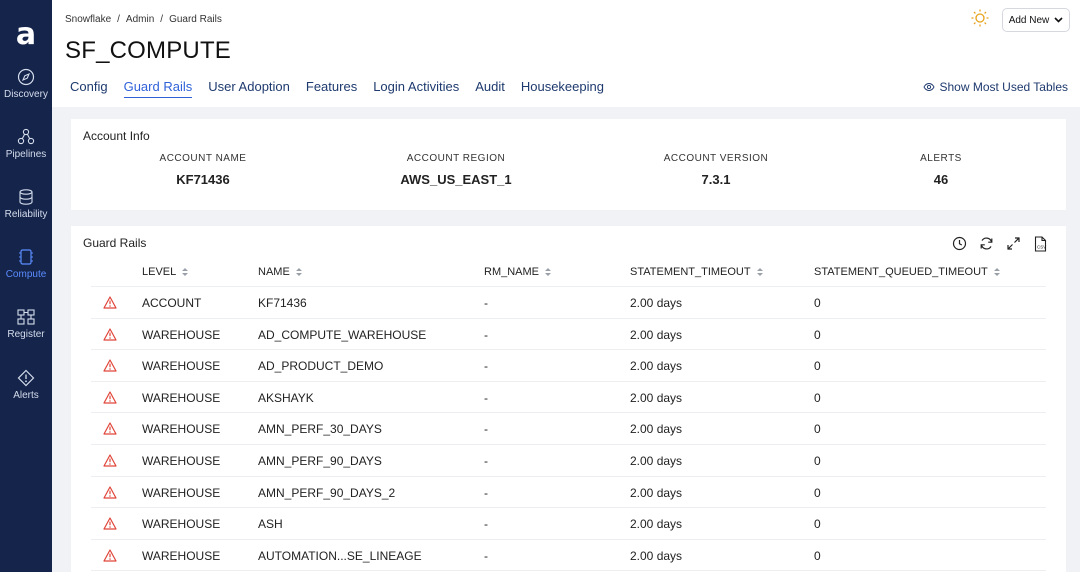 The image size is (1080, 572). I want to click on cpu-icon, so click(26, 257).